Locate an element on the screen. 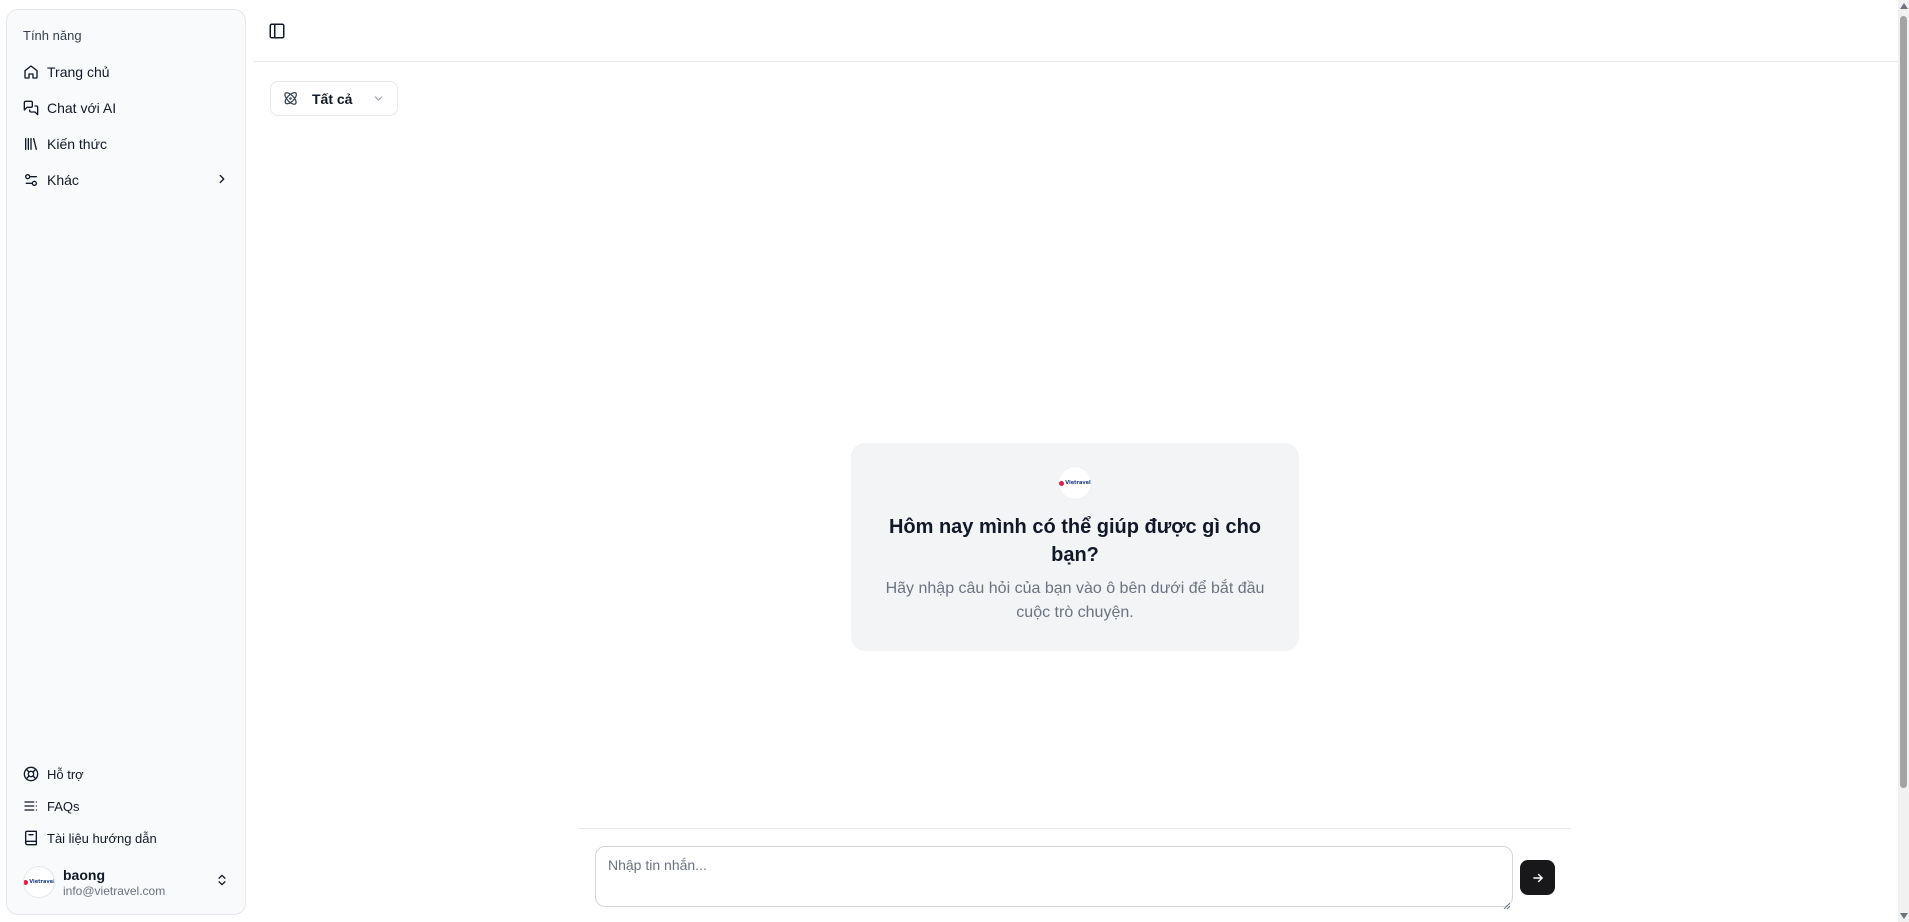 The image size is (1909, 922). user-menu: Vietravel baong info@vietravel.com is located at coordinates (126, 882).